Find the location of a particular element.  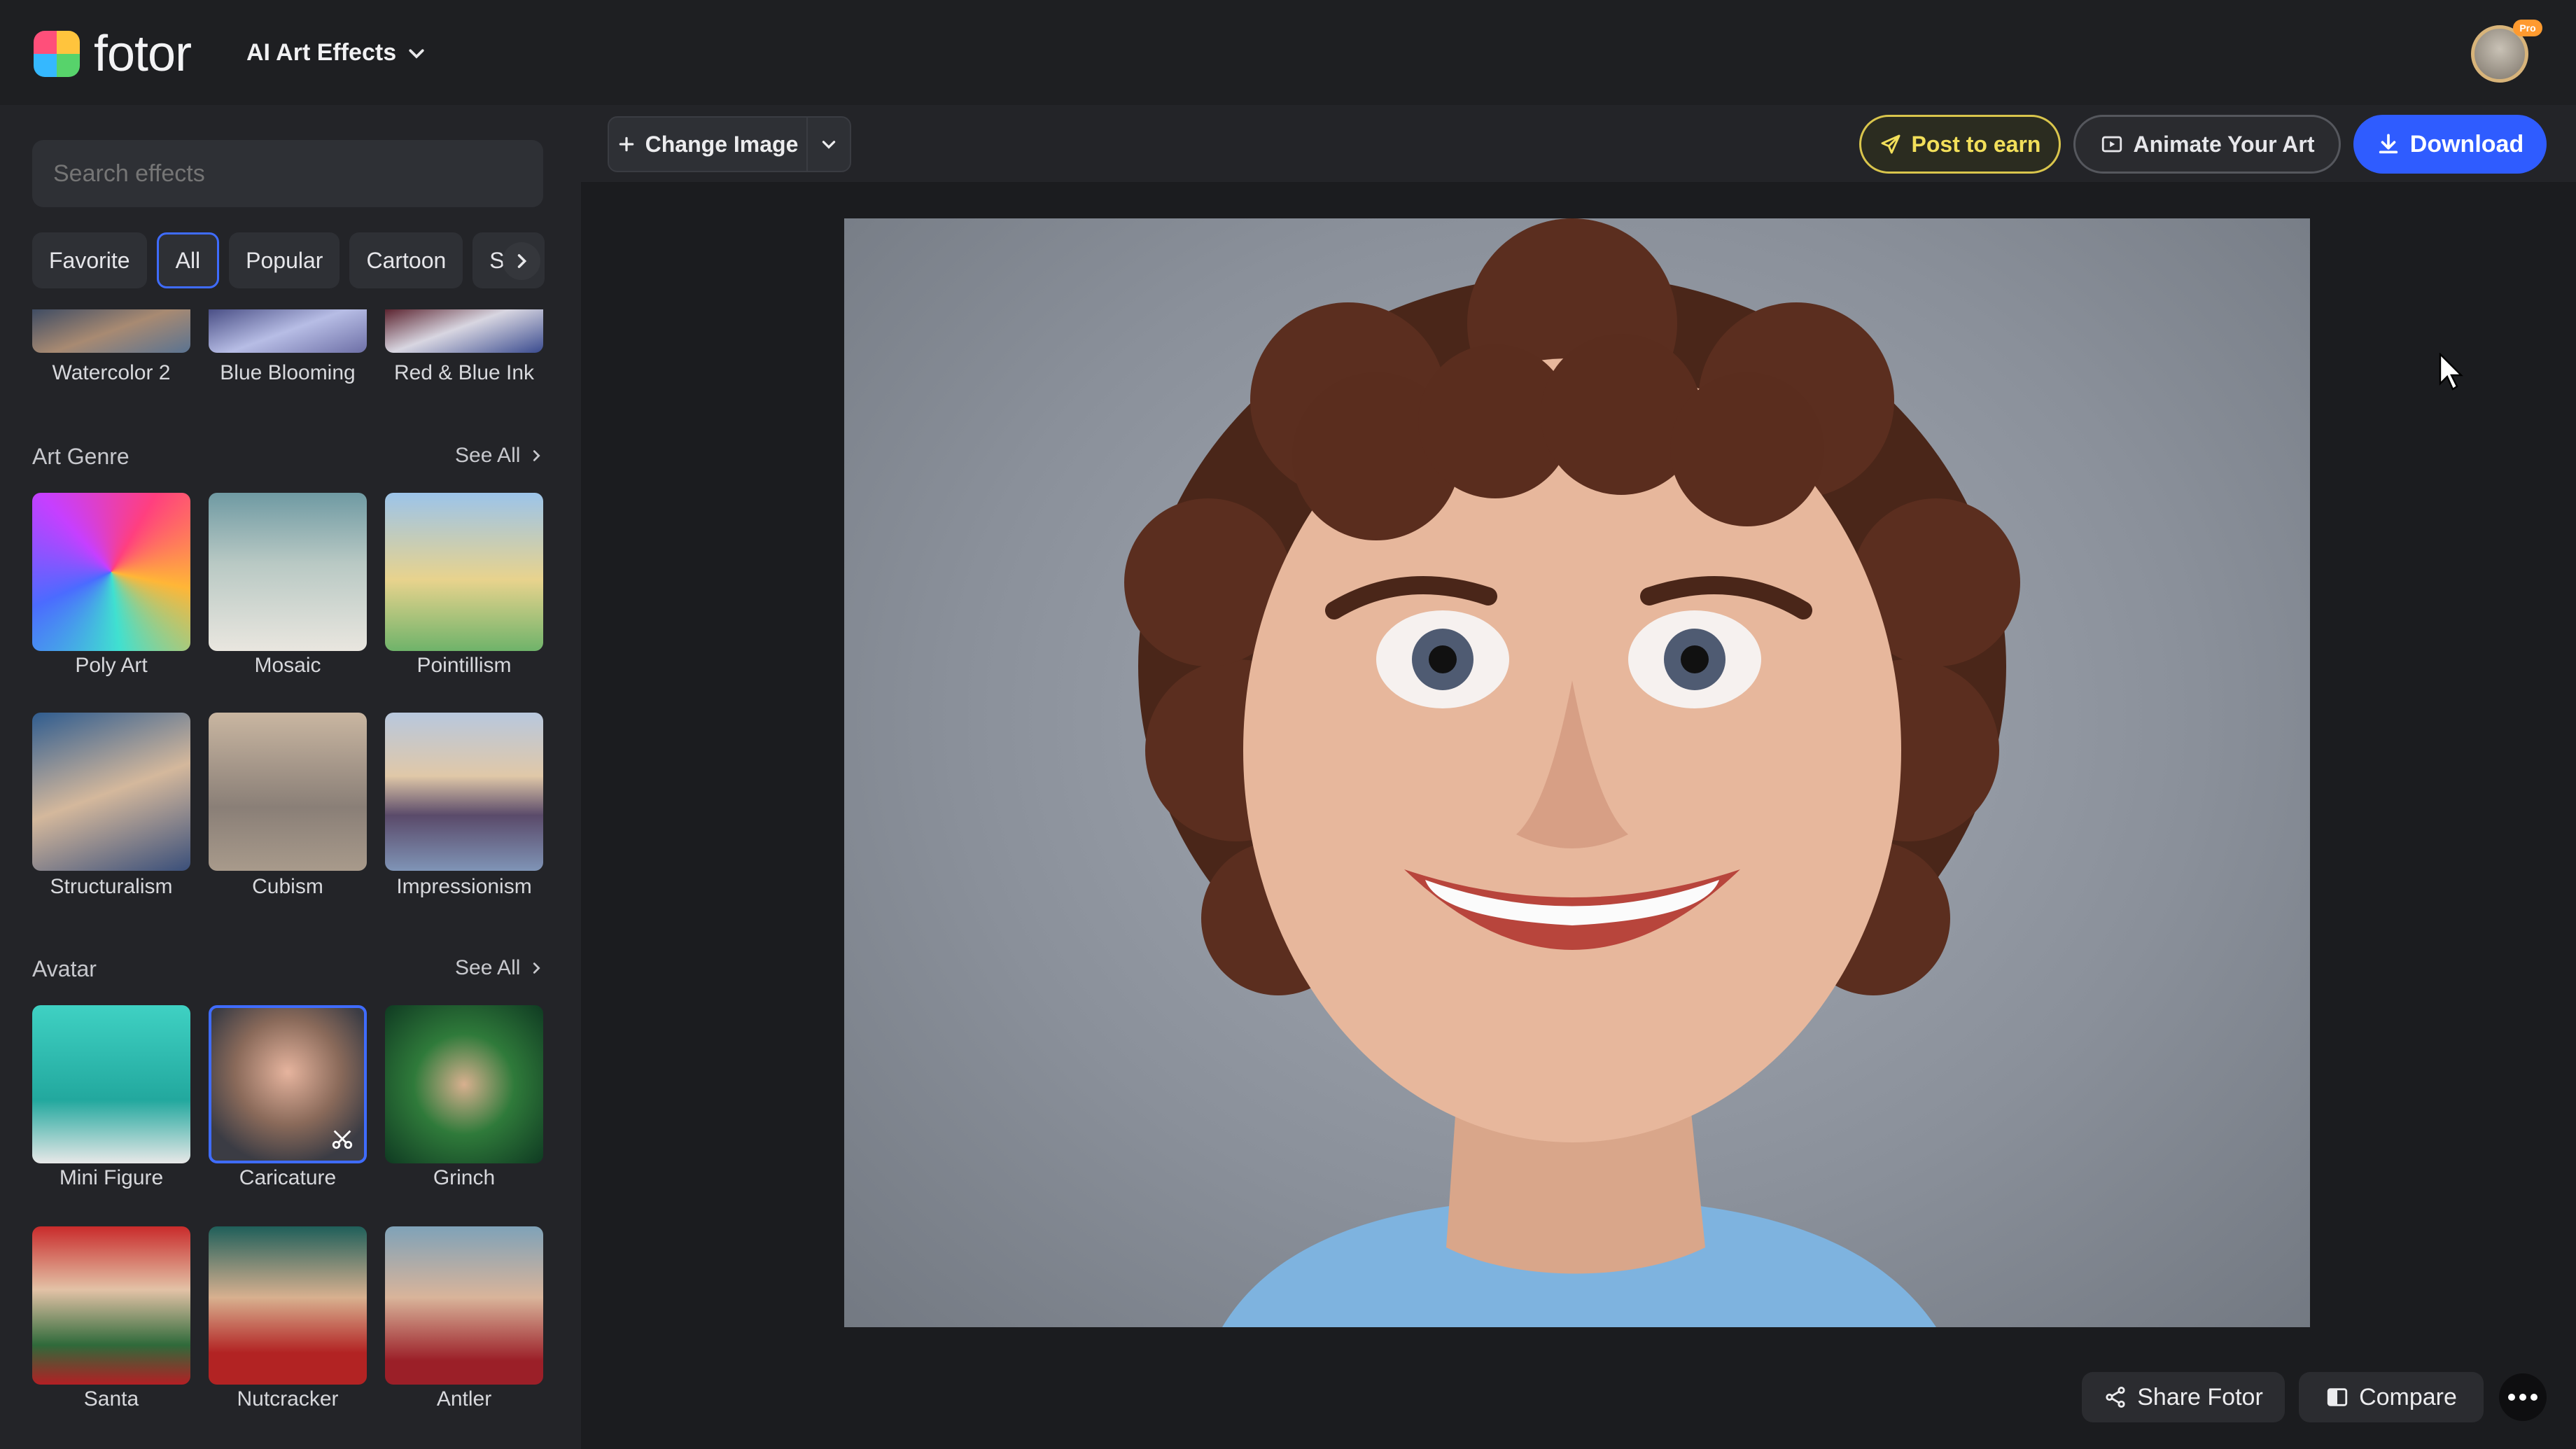

effect-thumb-poly-art is located at coordinates (111, 572).